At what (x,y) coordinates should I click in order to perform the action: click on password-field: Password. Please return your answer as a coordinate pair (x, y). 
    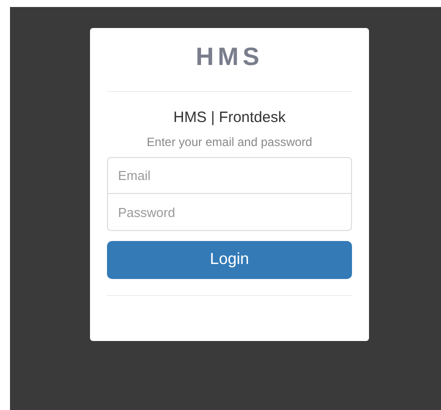
    Looking at the image, I should click on (229, 212).